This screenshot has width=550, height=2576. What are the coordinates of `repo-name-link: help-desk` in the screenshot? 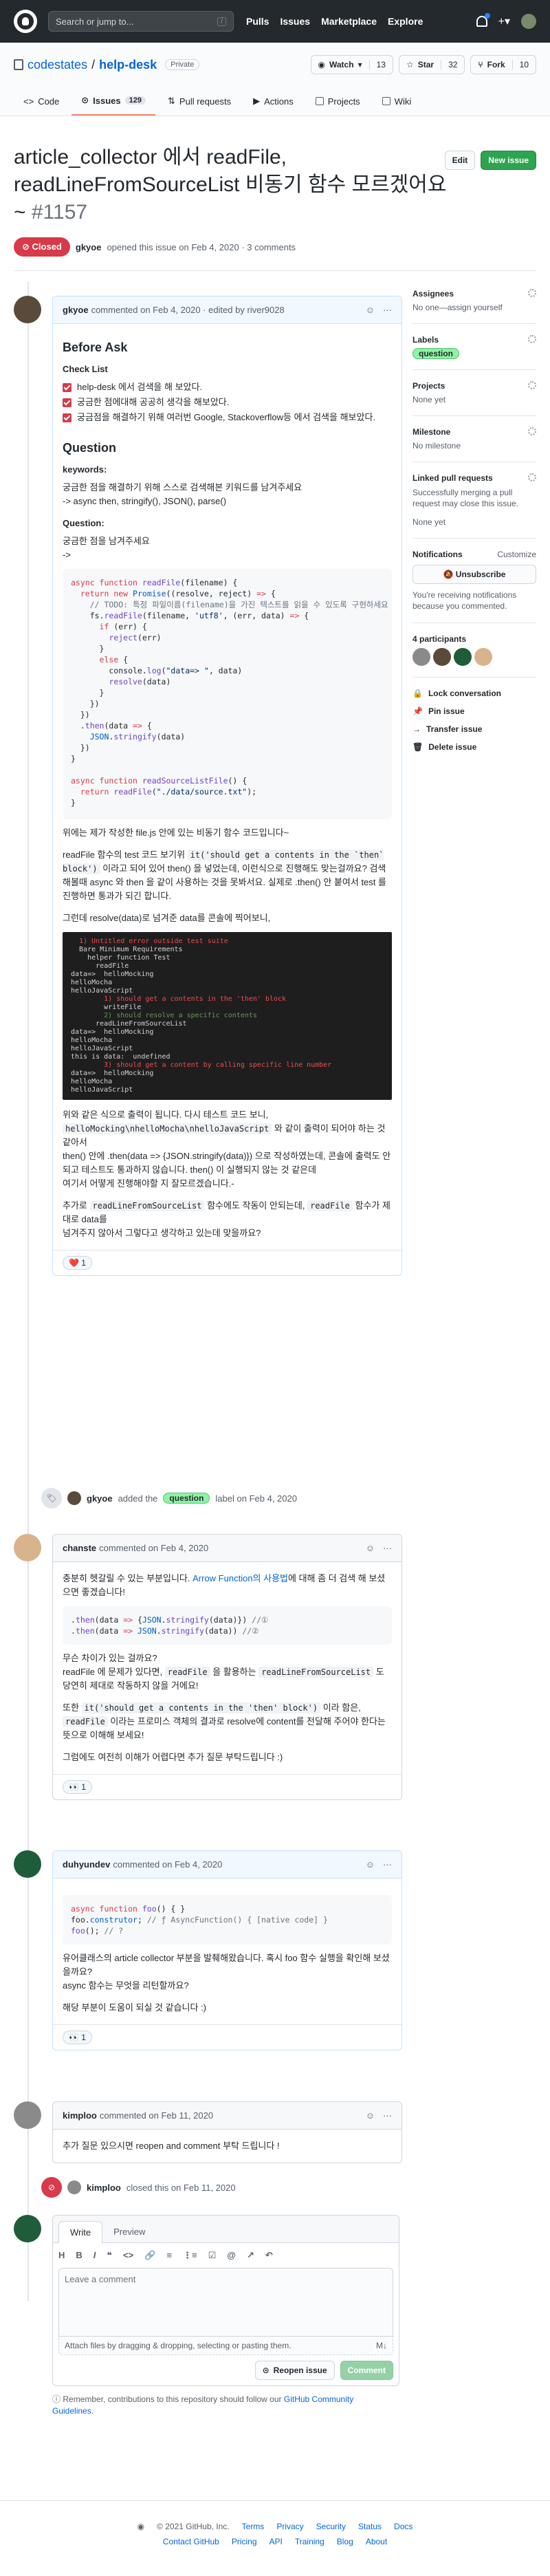 It's located at (128, 65).